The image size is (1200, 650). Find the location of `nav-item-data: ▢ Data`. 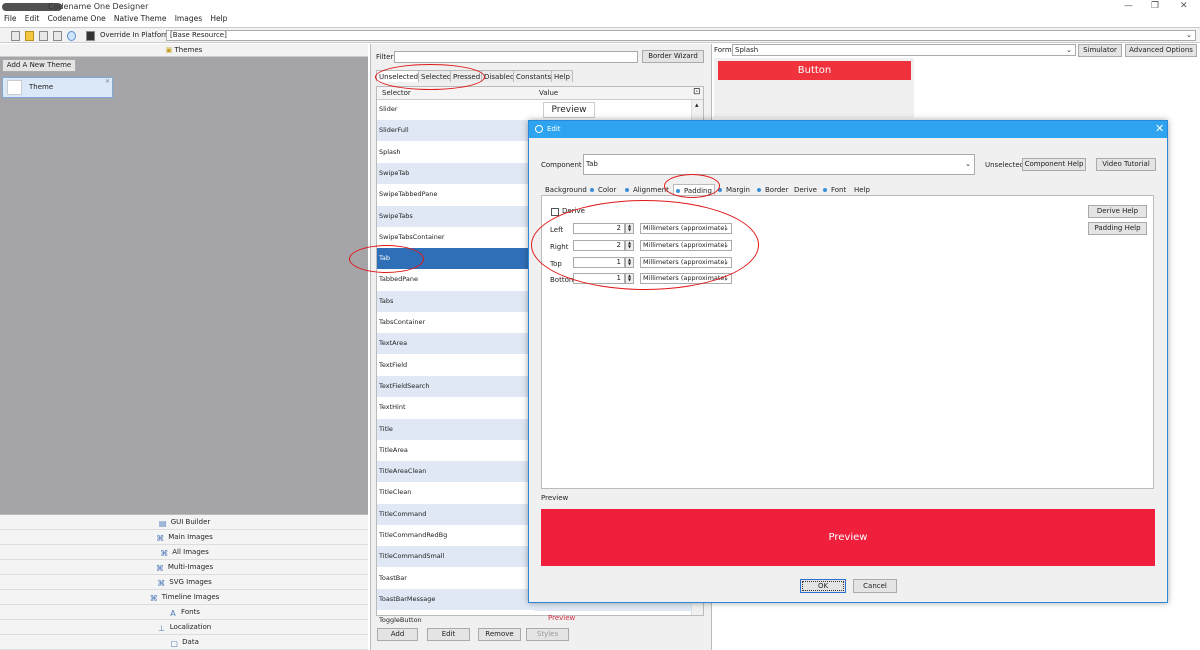

nav-item-data: ▢ Data is located at coordinates (184, 642).